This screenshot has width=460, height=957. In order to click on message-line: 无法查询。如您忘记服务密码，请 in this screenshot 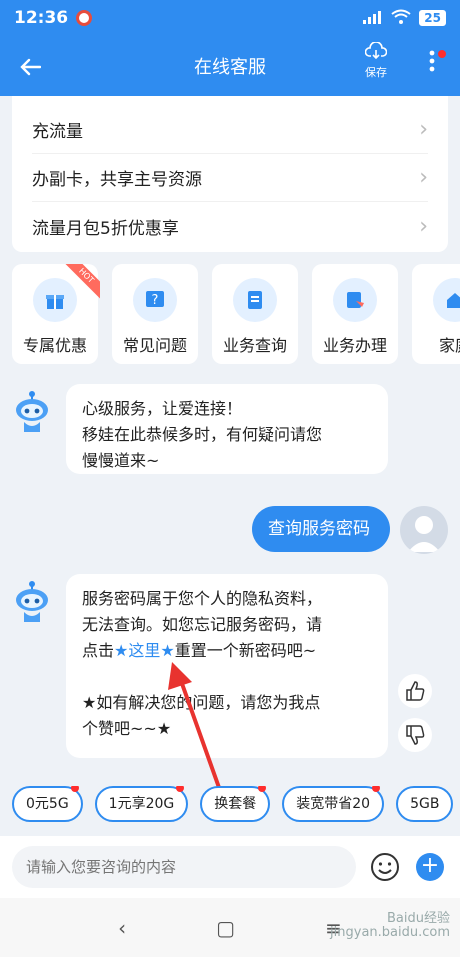, I will do `click(202, 624)`.